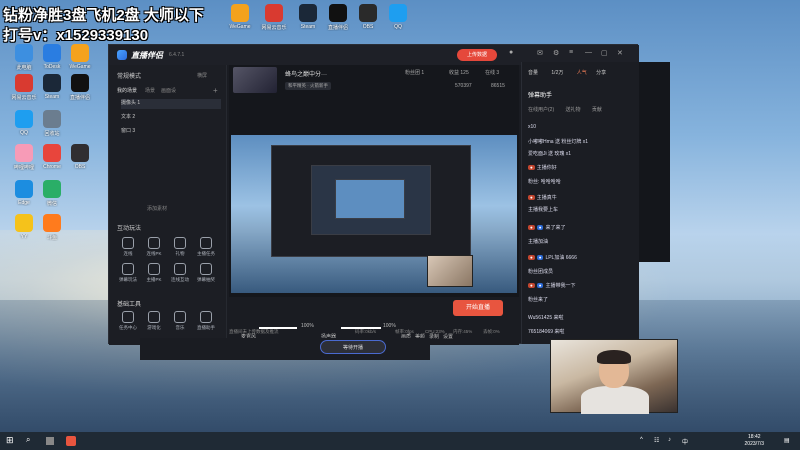 The height and width of the screenshot is (450, 800). Describe the element at coordinates (128, 247) in the screenshot. I see `interact-tool: 连线` at that location.